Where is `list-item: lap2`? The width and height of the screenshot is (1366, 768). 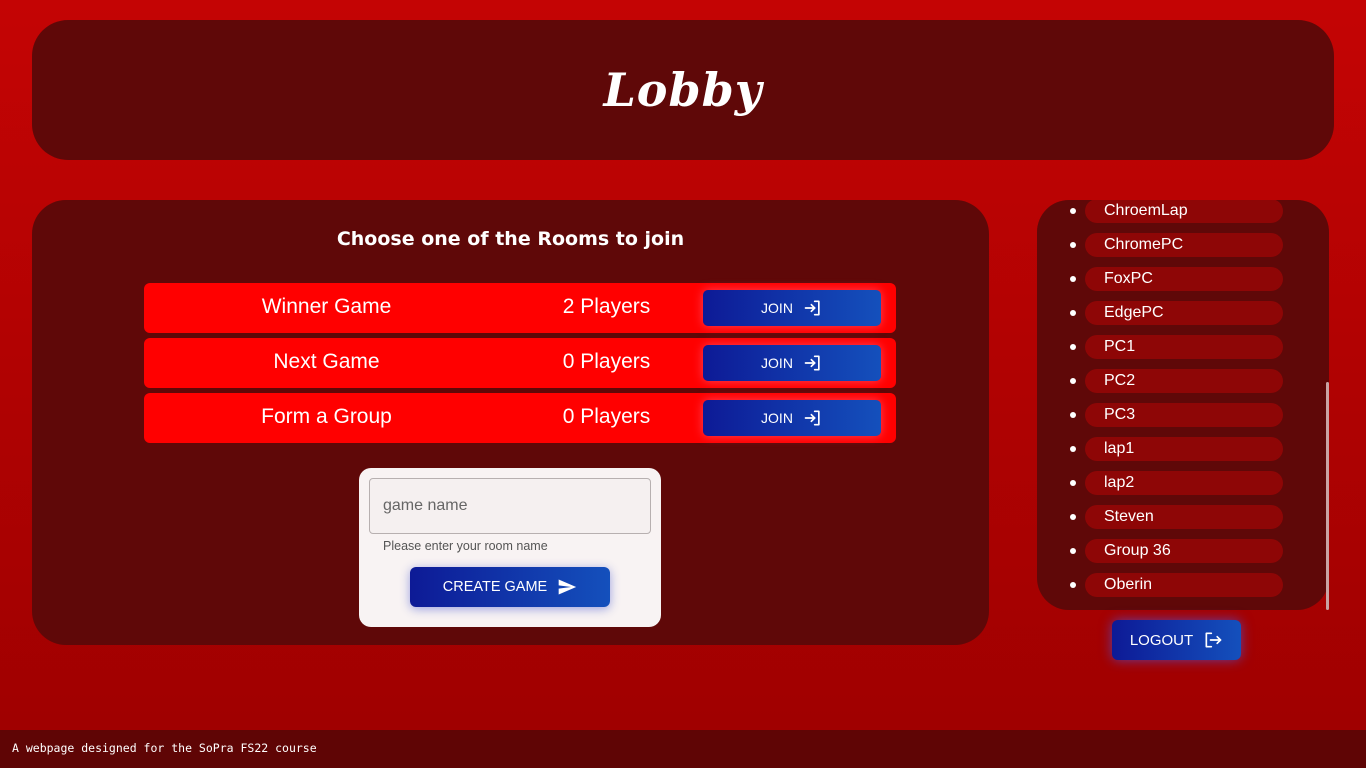
list-item: lap2 is located at coordinates (1183, 483).